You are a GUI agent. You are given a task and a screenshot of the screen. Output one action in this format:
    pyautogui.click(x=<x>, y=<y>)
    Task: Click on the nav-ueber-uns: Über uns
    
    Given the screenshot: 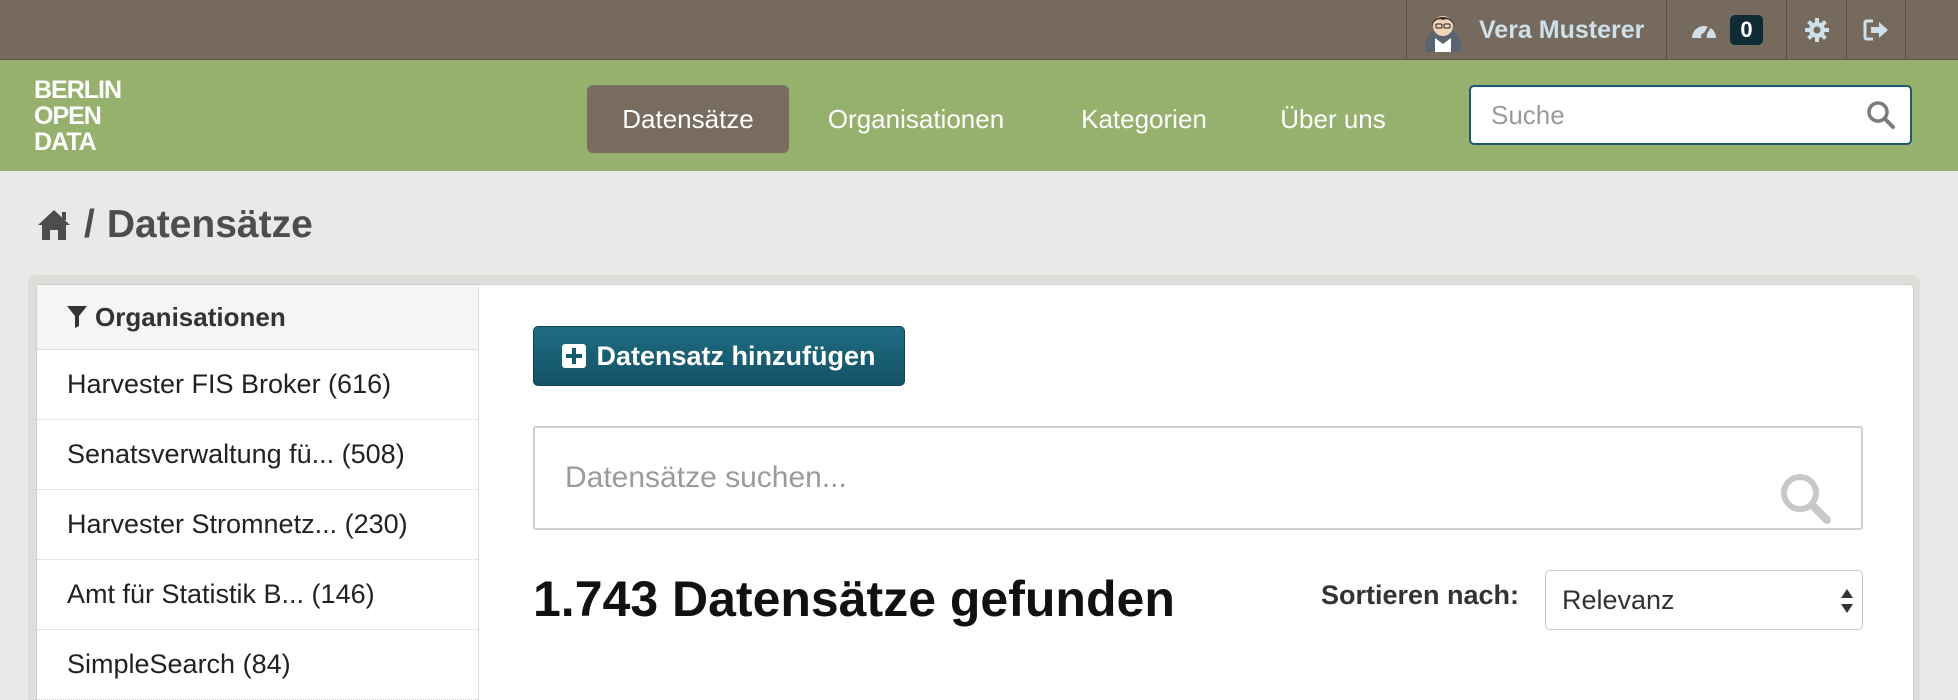 What is the action you would take?
    pyautogui.click(x=1333, y=119)
    